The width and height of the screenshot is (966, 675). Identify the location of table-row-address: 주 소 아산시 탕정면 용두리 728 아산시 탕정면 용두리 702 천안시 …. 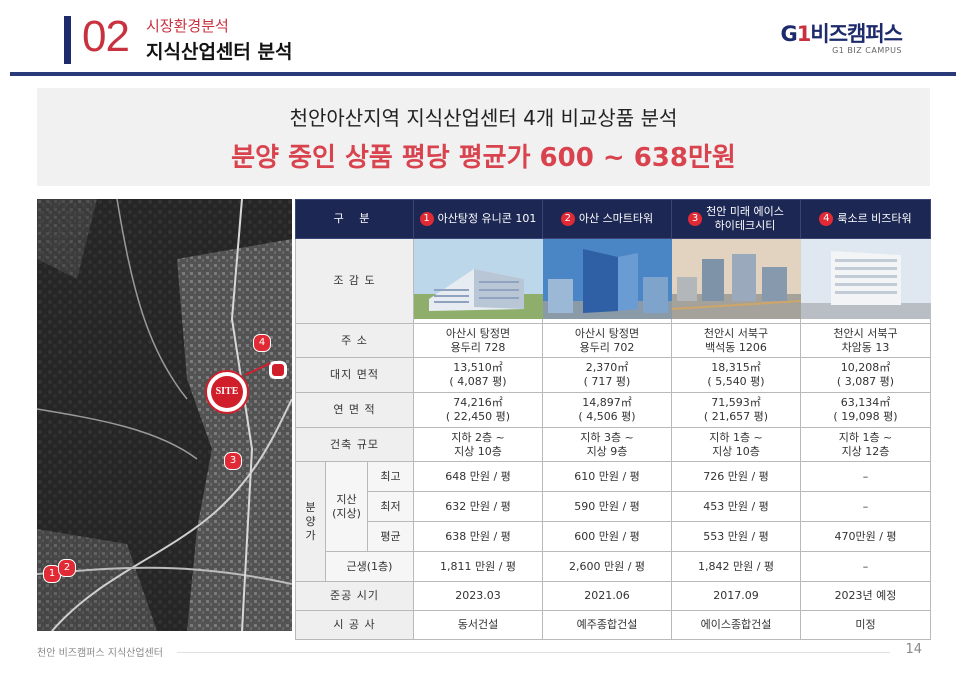
(613, 340).